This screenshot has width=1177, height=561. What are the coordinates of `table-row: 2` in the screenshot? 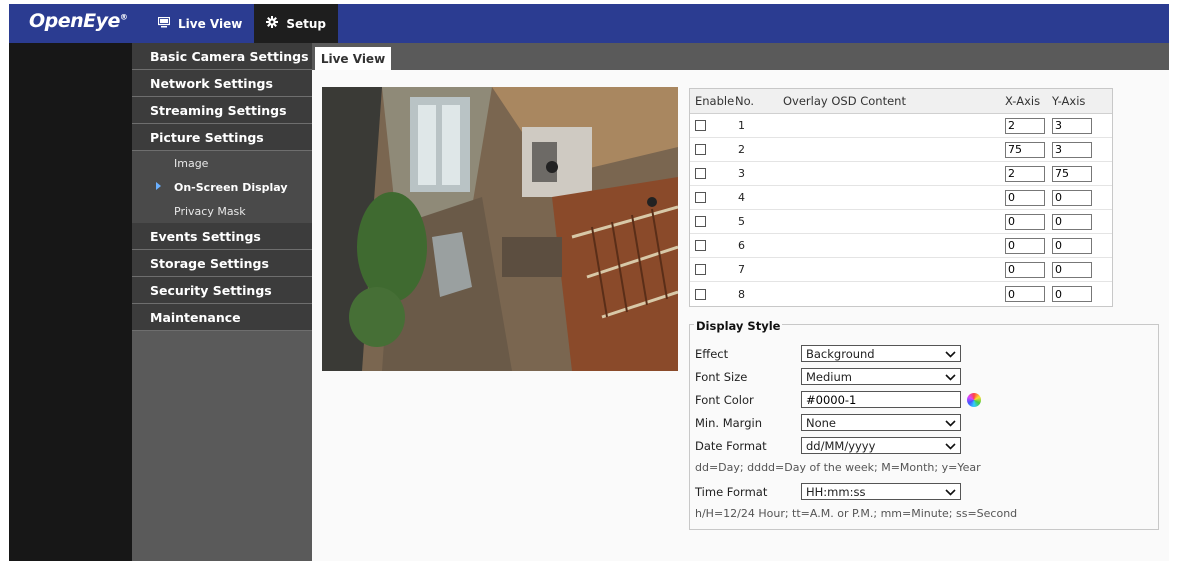 It's located at (901, 150).